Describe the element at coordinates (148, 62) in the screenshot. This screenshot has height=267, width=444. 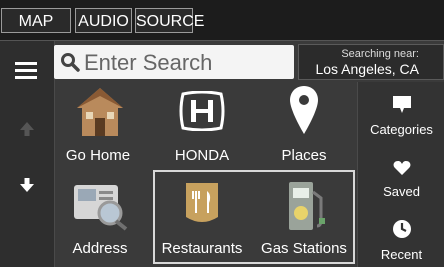
I see `search-placeholder: Enter Search` at that location.